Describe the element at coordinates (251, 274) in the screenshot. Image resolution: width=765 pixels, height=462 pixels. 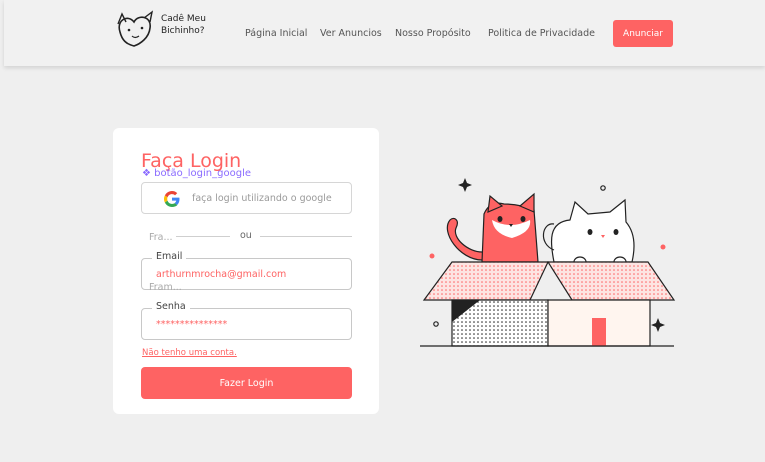
I see `email-input` at that location.